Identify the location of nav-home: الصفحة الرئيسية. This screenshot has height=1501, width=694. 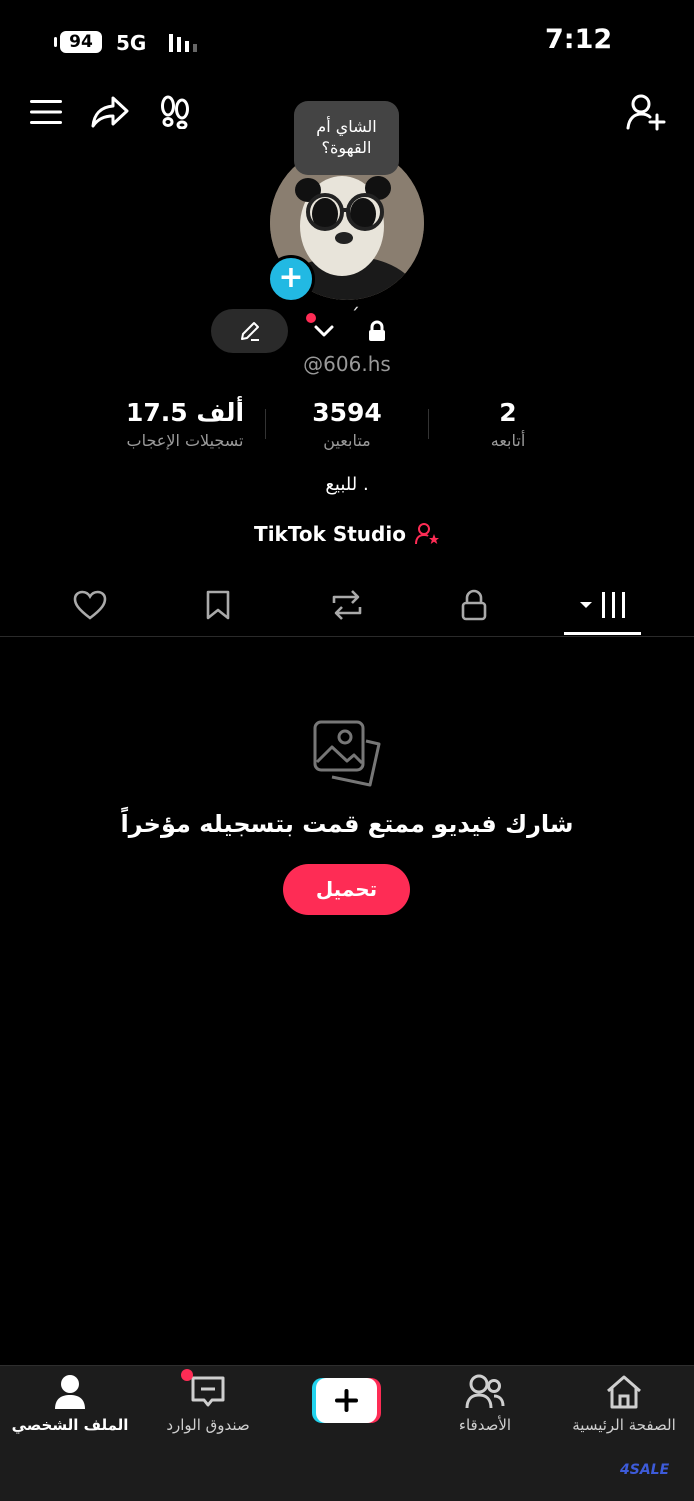
(624, 1404).